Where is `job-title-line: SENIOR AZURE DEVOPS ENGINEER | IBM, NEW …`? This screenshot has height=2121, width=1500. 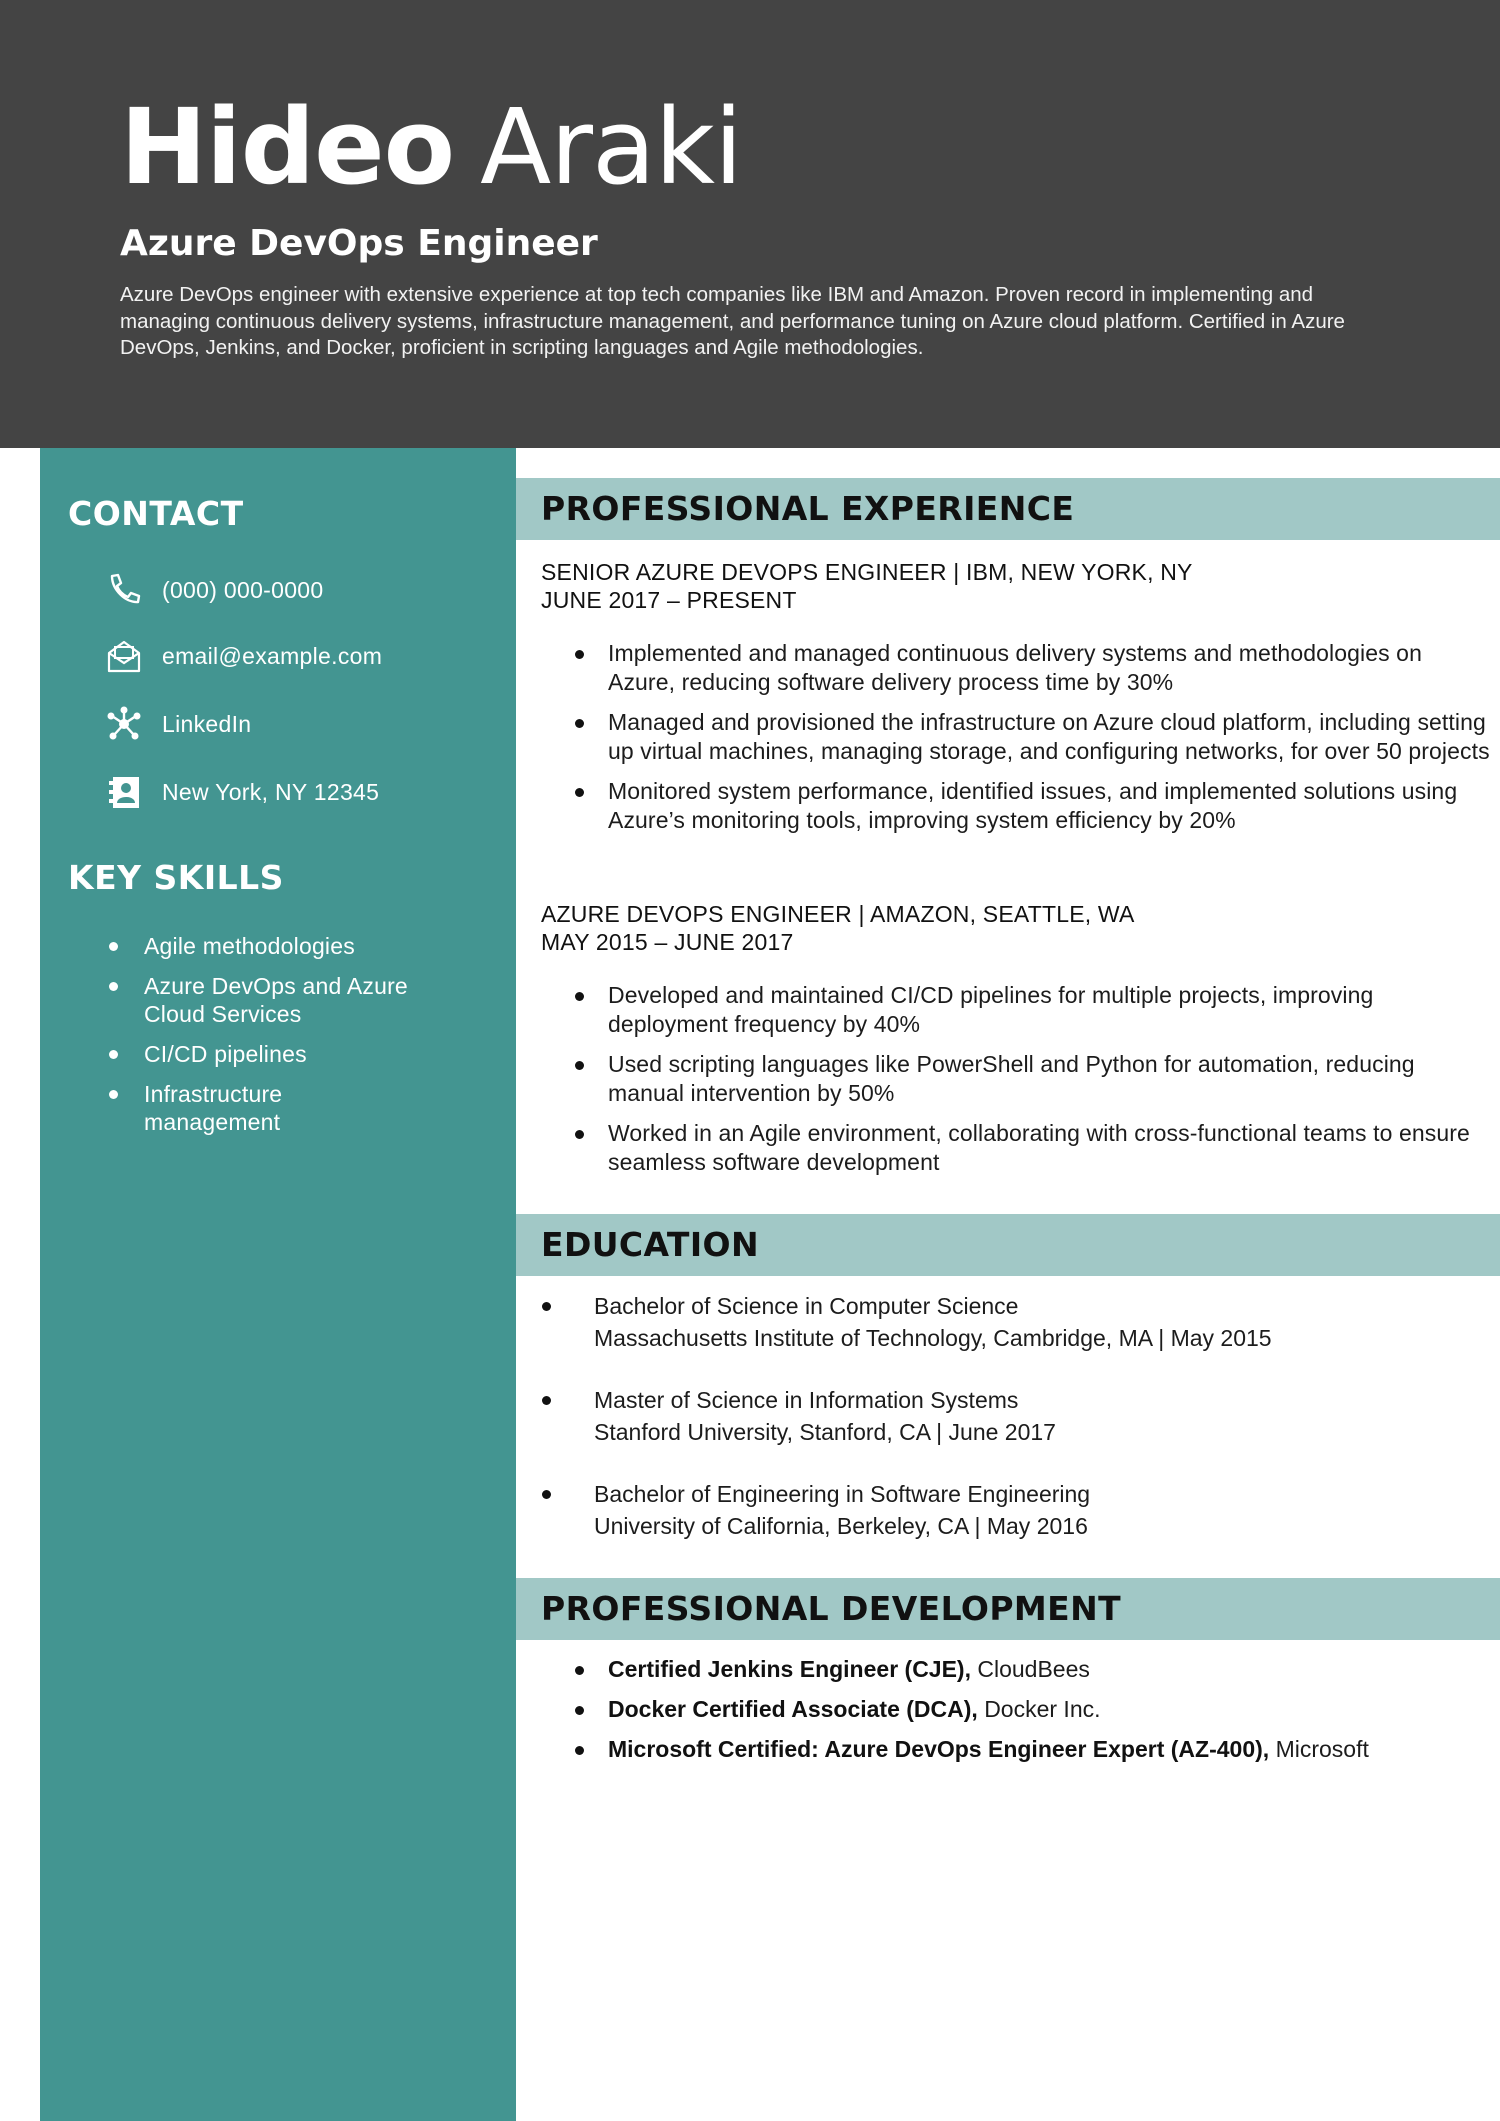
job-title-line: SENIOR AZURE DEVOPS ENGINEER | IBM, NEW … is located at coordinates (867, 572).